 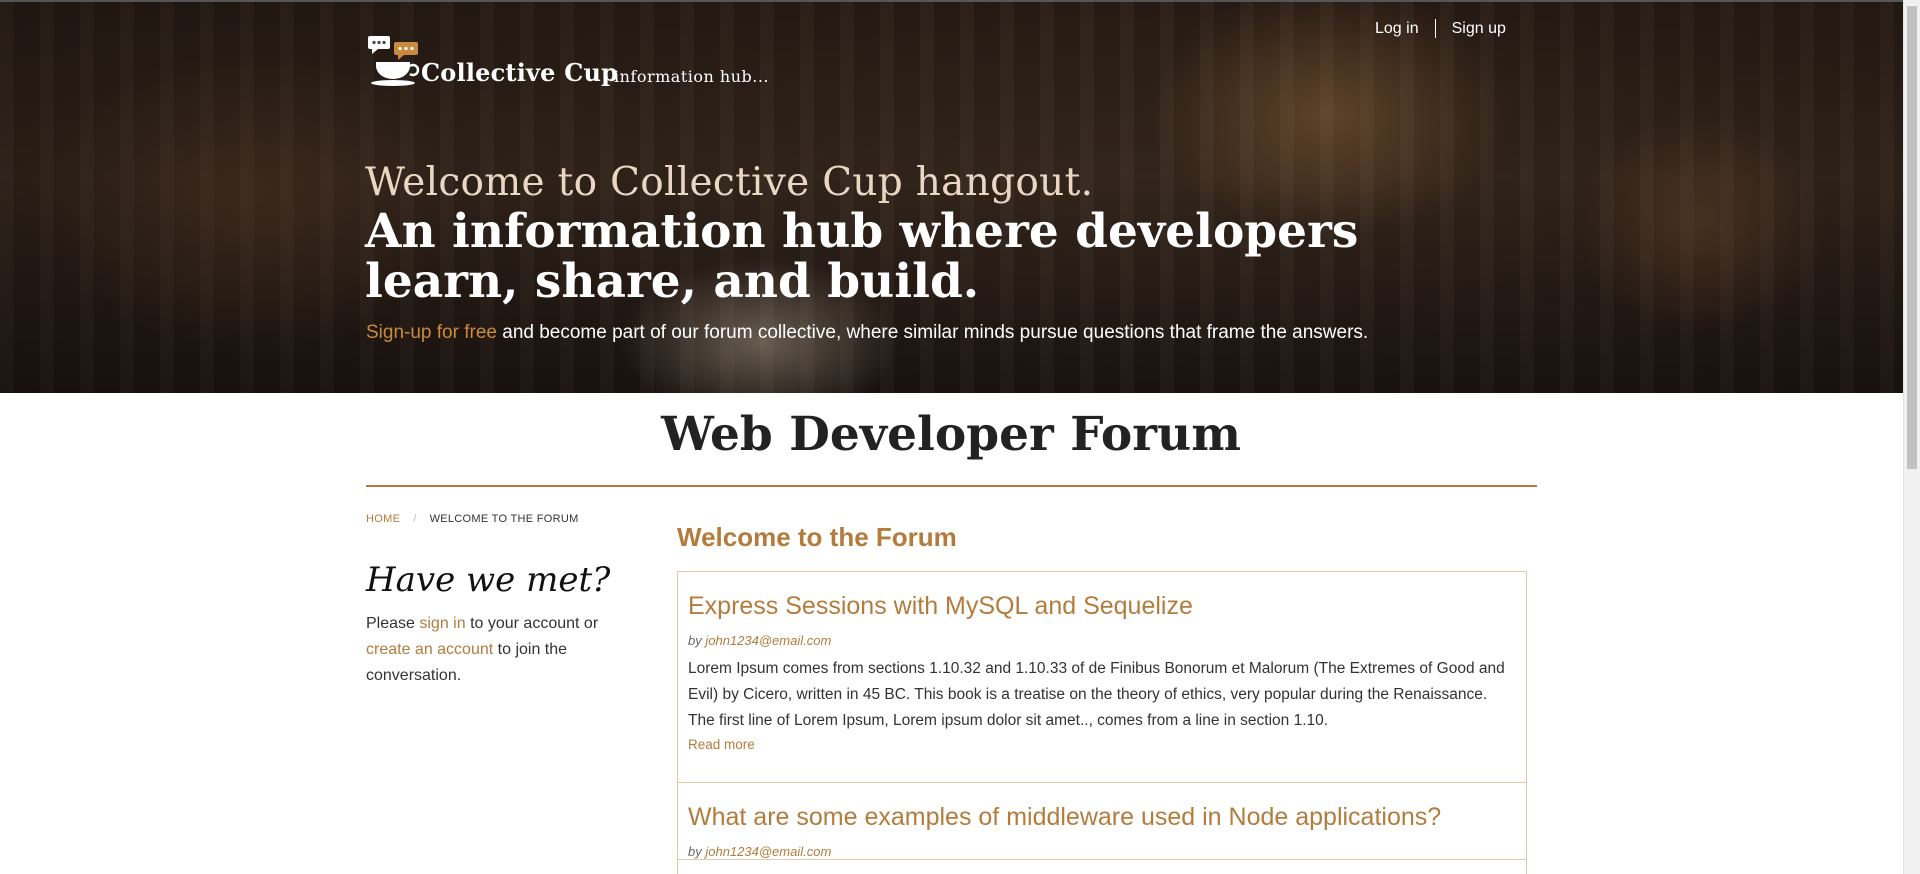 I want to click on page-scrollbar, so click(x=1911, y=437).